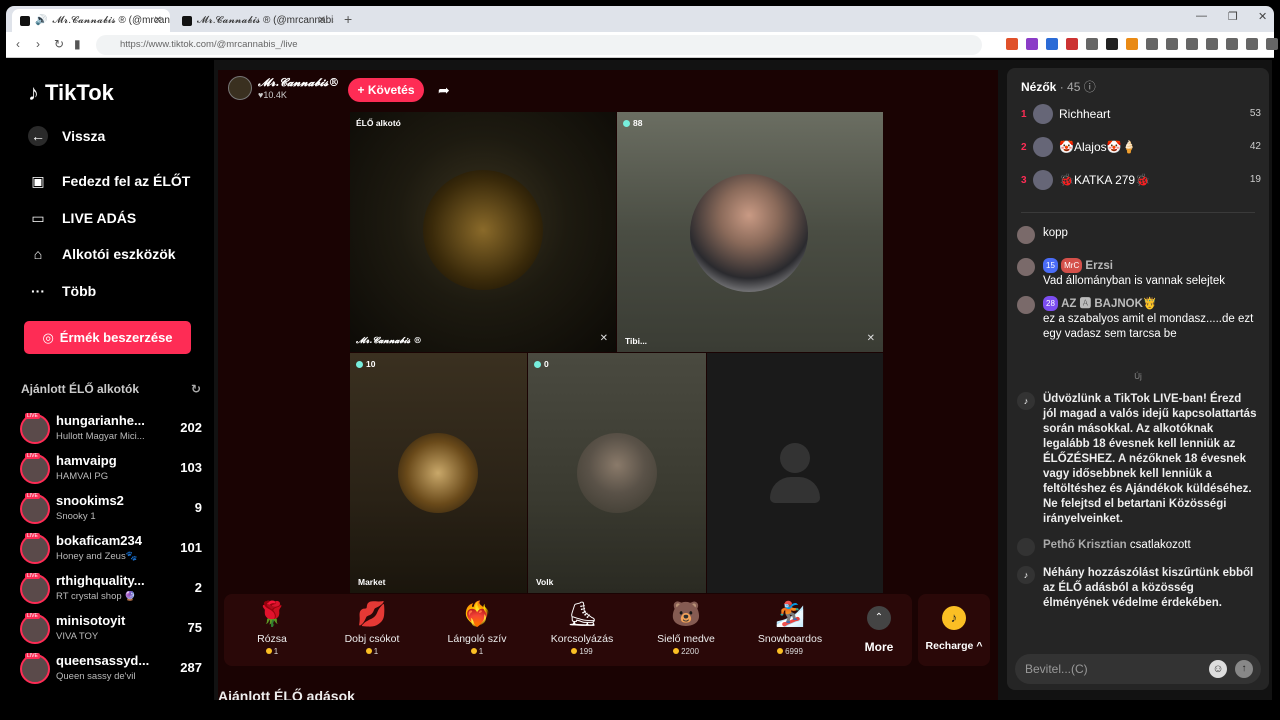 Image resolution: width=1280 pixels, height=720 pixels. I want to click on translate-icon, so click(1052, 44).